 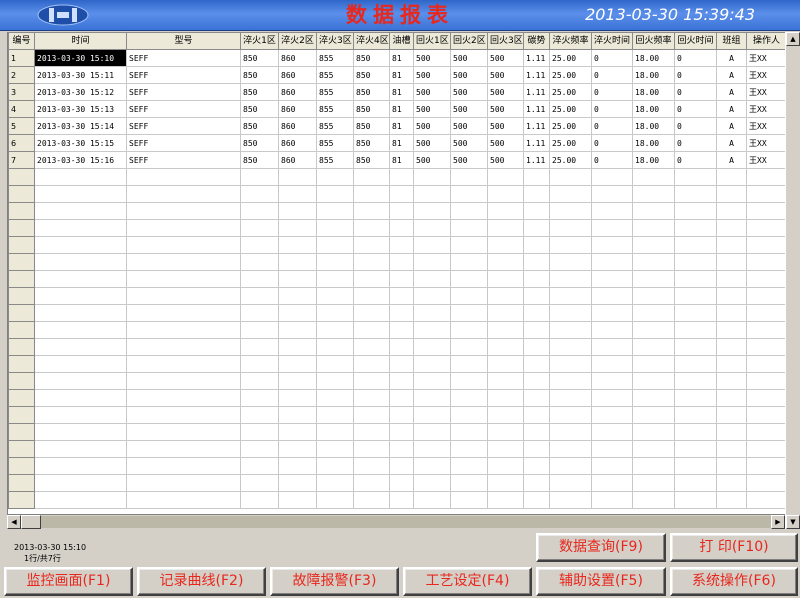 I want to click on table-cell: 860, so click(x=297, y=58).